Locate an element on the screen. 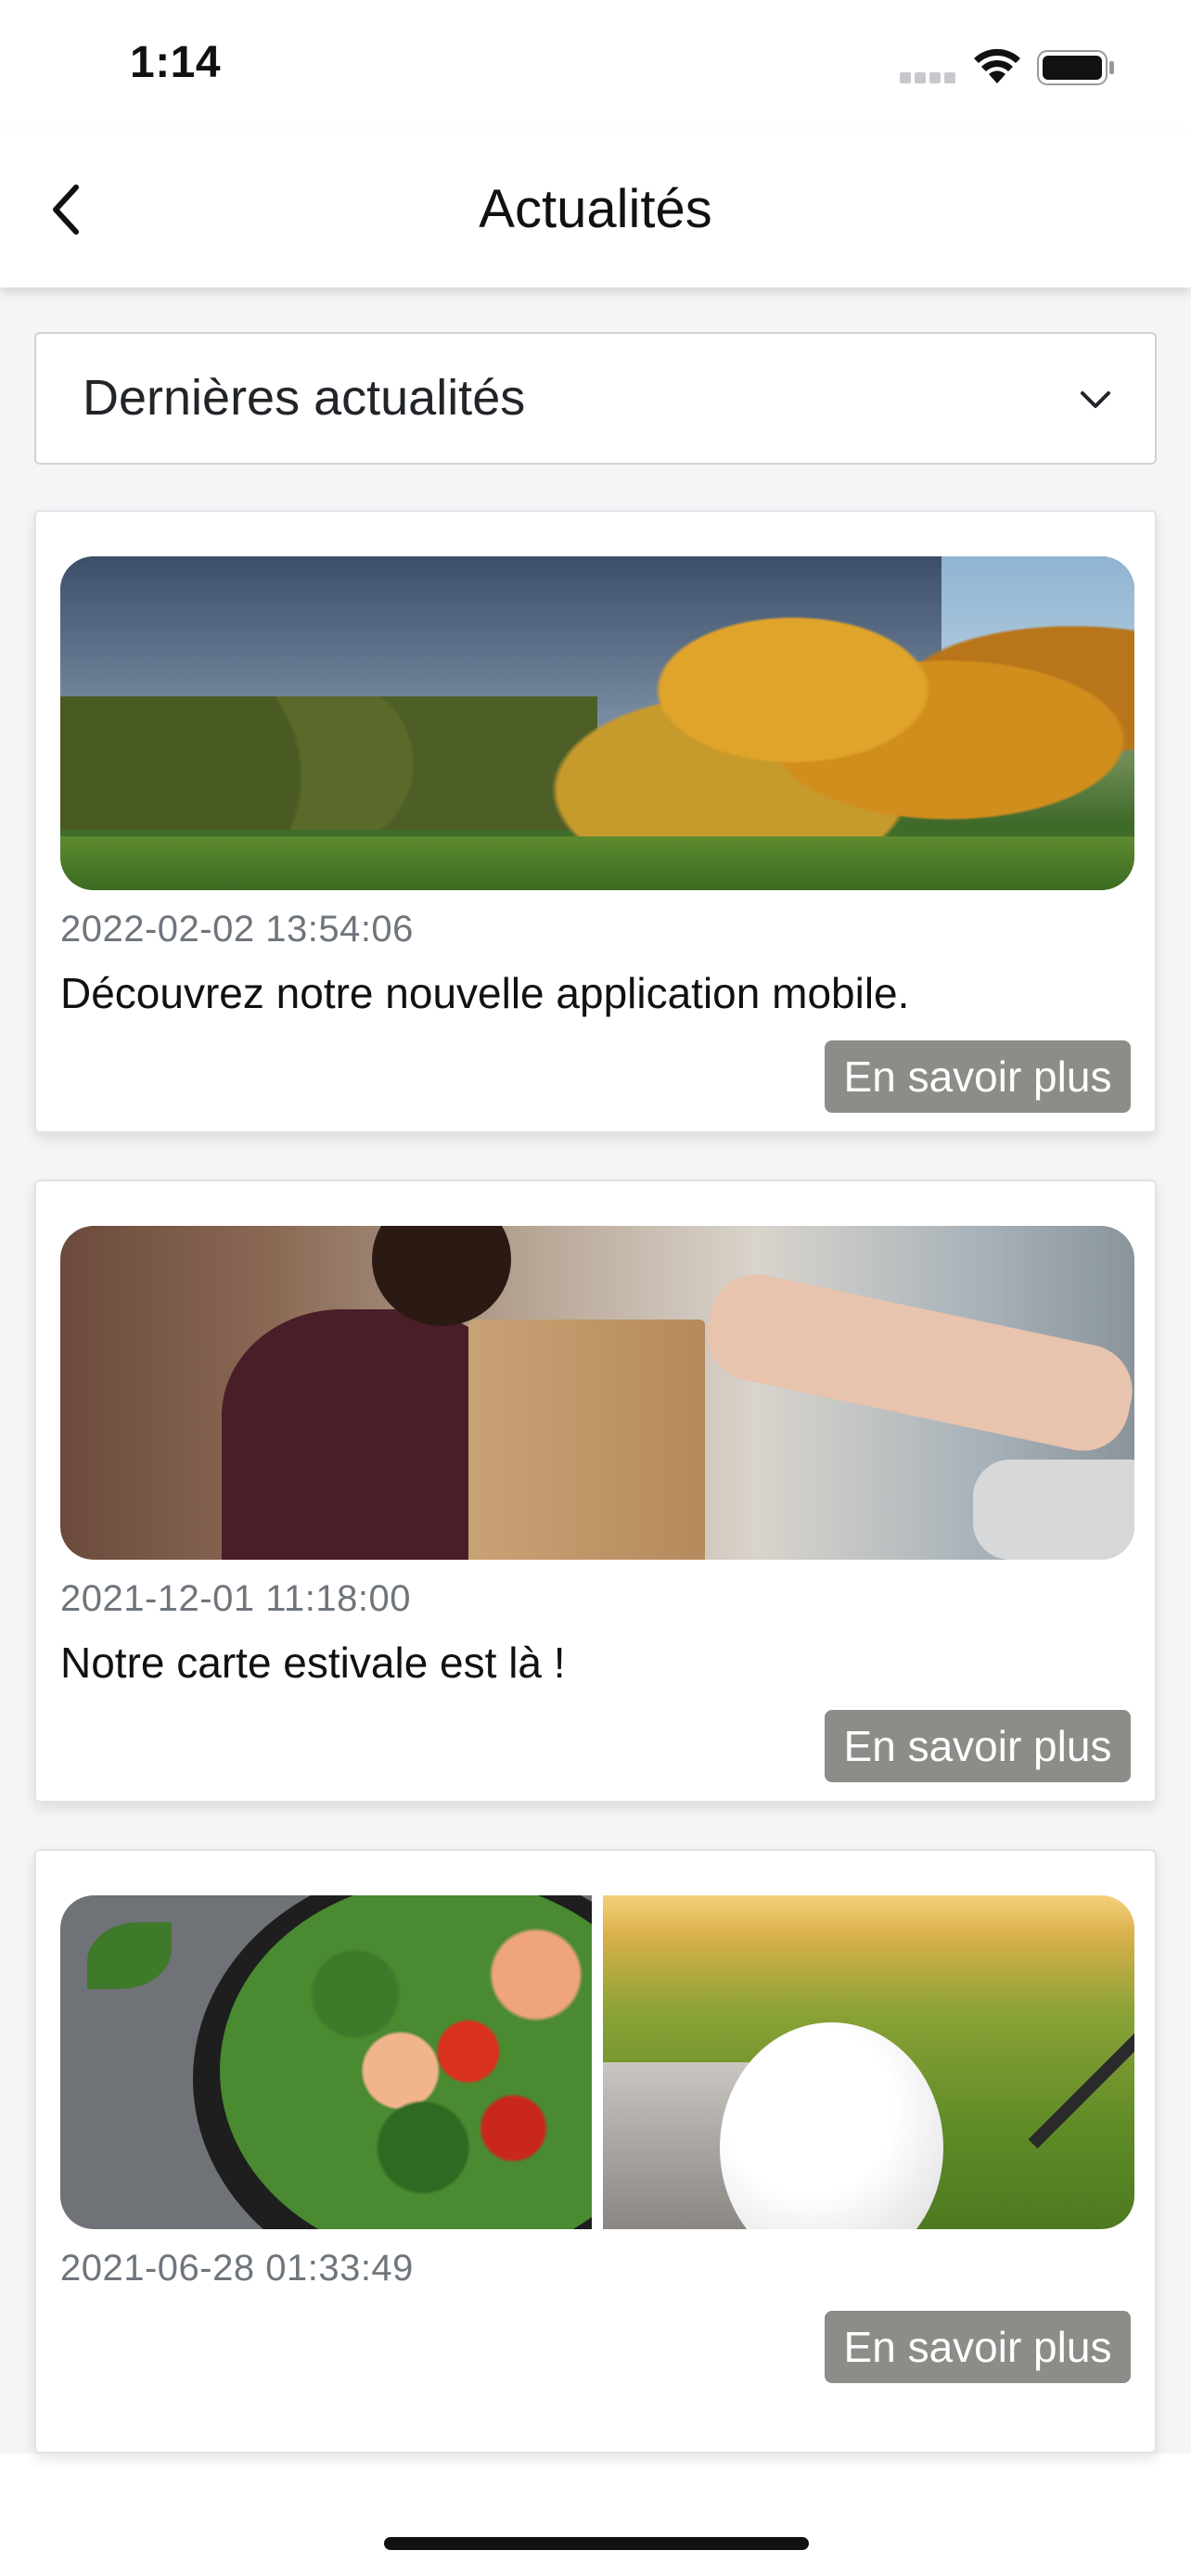 This screenshot has width=1191, height=2576. news-filter-select: Dernières actualités is located at coordinates (595, 398).